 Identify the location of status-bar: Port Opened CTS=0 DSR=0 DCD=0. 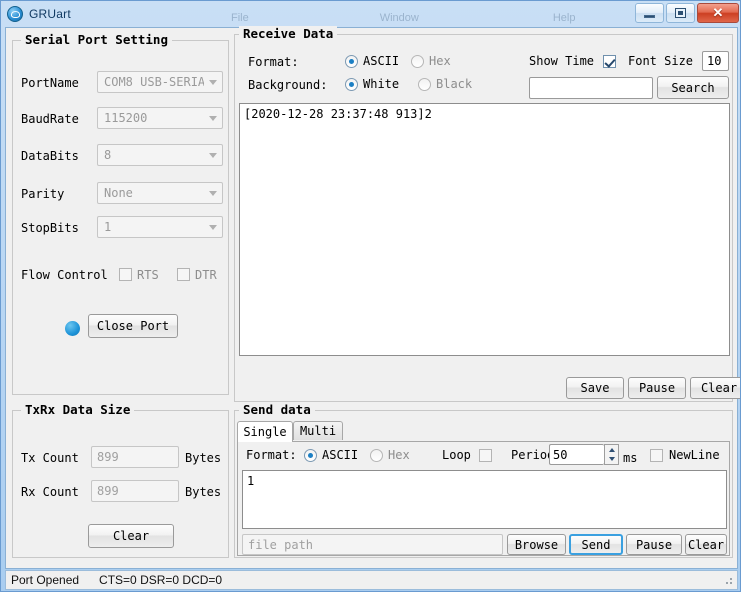
(371, 580).